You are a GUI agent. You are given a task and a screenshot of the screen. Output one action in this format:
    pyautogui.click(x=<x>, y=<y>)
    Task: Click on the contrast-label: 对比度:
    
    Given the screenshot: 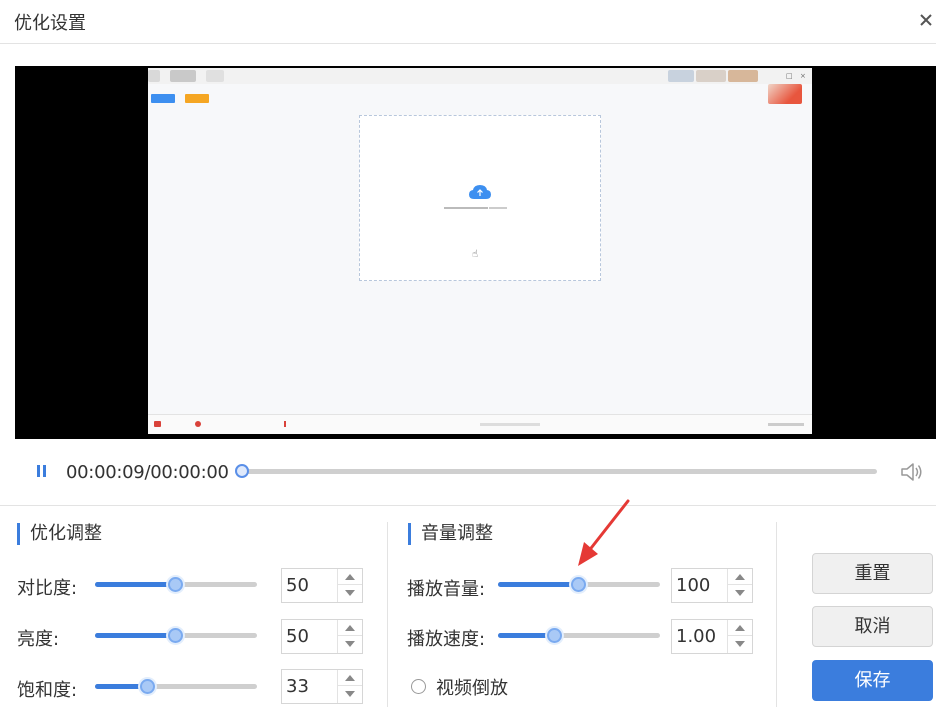 What is the action you would take?
    pyautogui.click(x=47, y=588)
    